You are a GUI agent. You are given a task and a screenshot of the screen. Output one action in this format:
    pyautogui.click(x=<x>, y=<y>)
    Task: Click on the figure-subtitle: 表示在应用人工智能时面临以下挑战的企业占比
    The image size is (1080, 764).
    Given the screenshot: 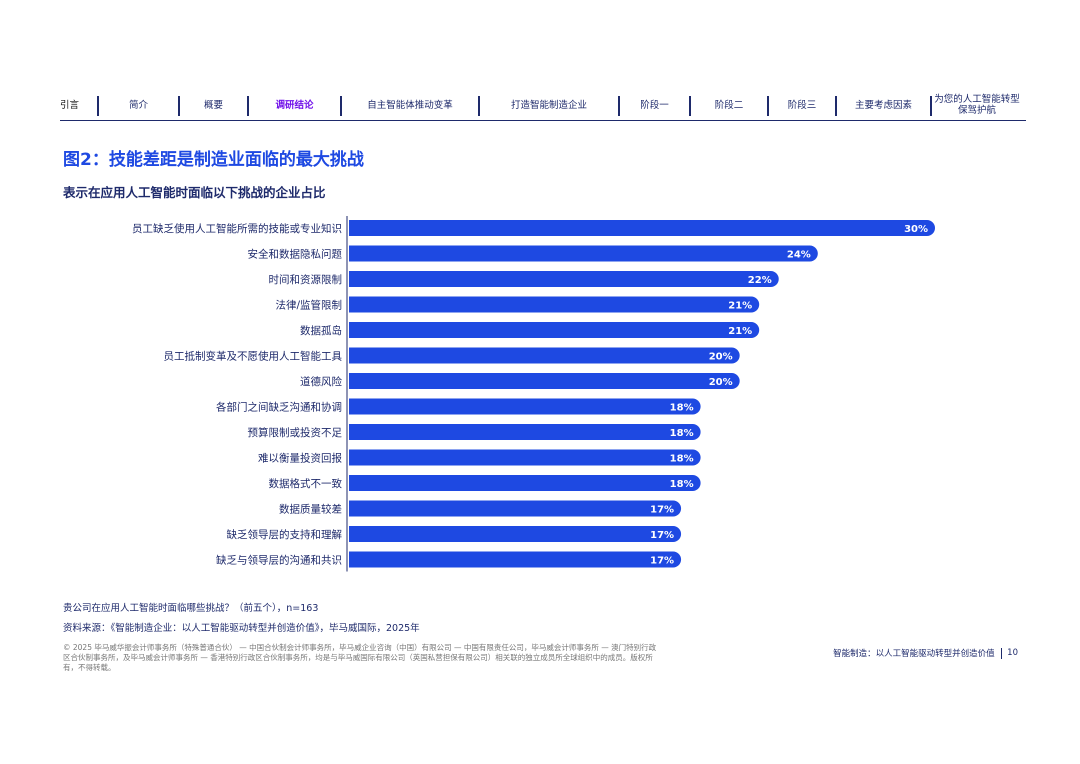 What is the action you would take?
    pyautogui.click(x=194, y=192)
    